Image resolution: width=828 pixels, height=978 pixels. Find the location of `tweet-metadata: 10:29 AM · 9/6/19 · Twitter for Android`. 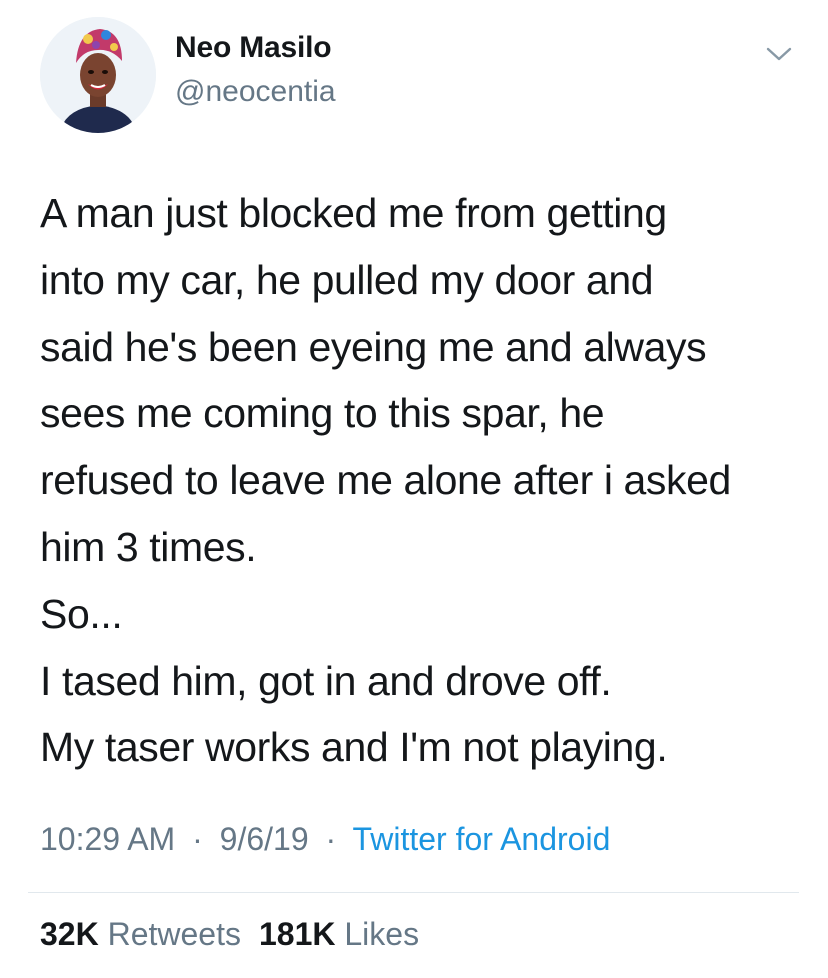

tweet-metadata: 10:29 AM · 9/6/19 · Twitter for Android is located at coordinates (325, 839).